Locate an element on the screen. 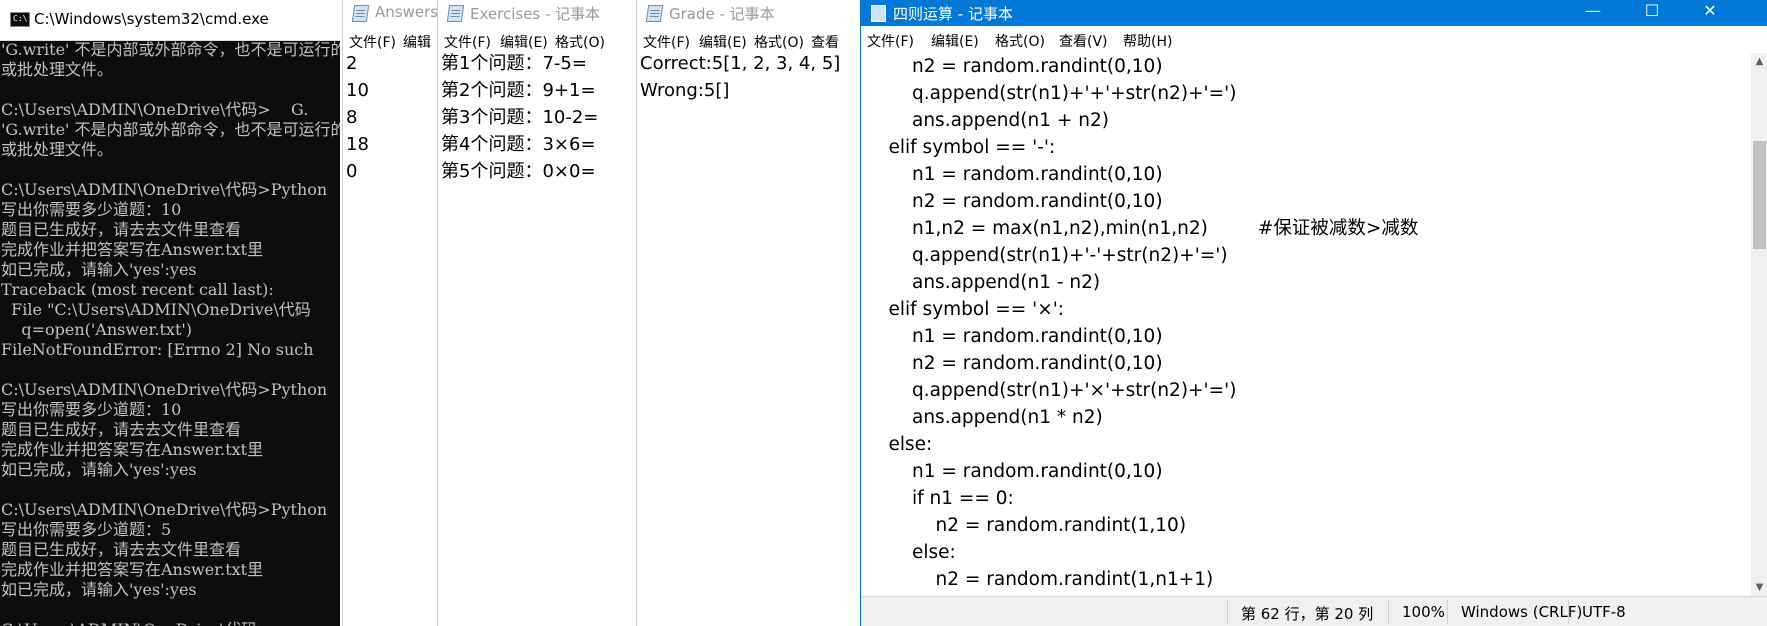 This screenshot has height=626, width=1767. code-line: n2 = random.randint(1,n1+1) is located at coordinates (1306, 579).